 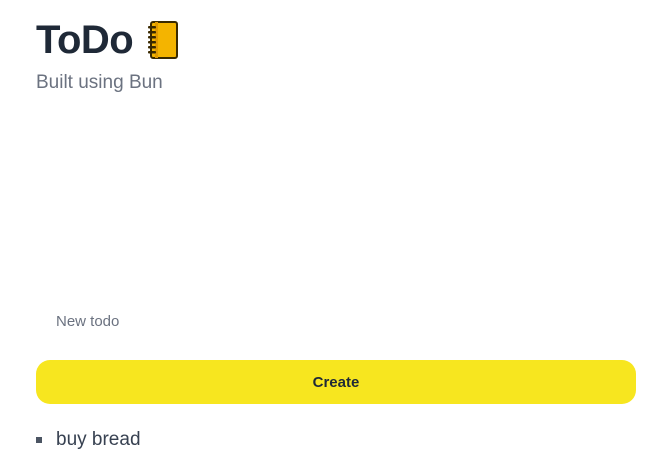 I want to click on subtitle: Built using Bun, so click(x=99, y=82).